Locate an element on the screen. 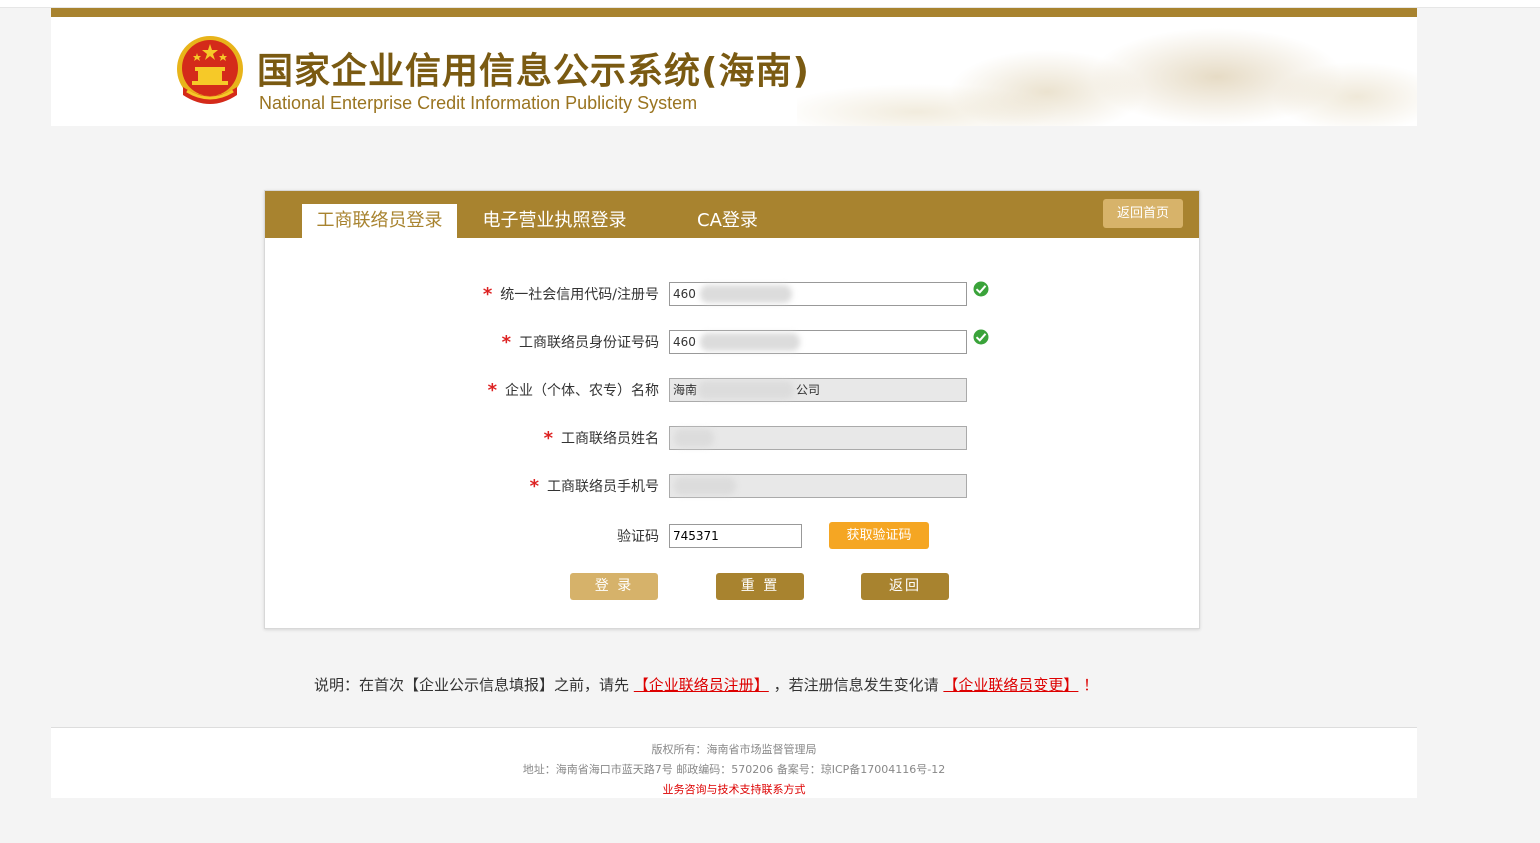 The image size is (1540, 843). tab-e-license-login: 电子营业执照登录 is located at coordinates (554, 221).